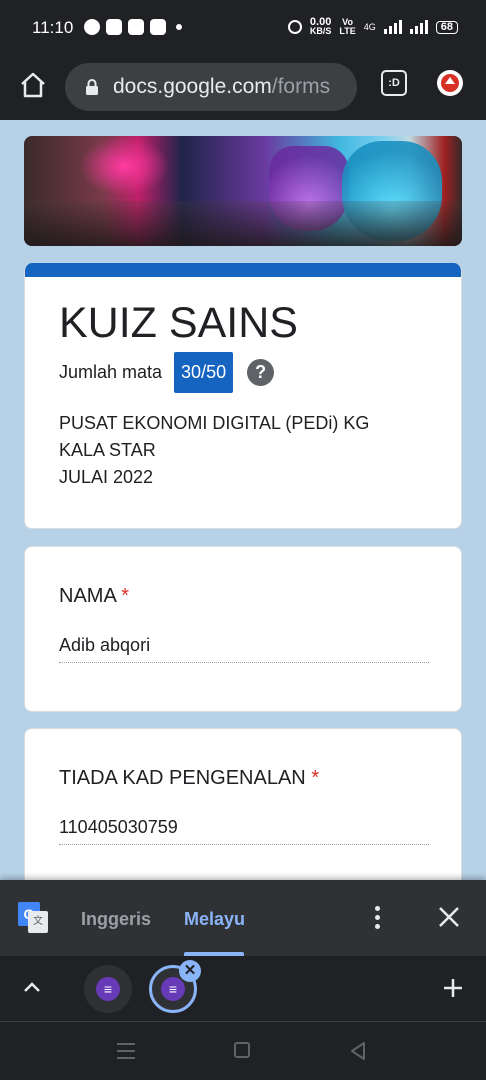 The image size is (486, 1080). Describe the element at coordinates (450, 83) in the screenshot. I see `update-icon` at that location.